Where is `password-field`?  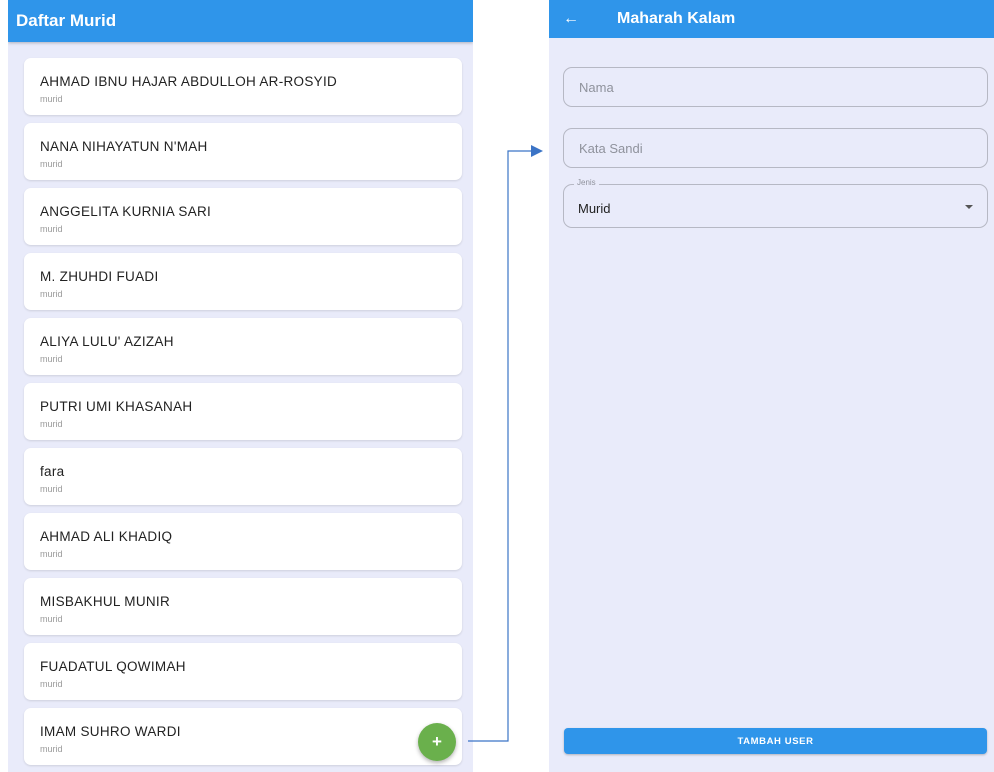 password-field is located at coordinates (775, 148).